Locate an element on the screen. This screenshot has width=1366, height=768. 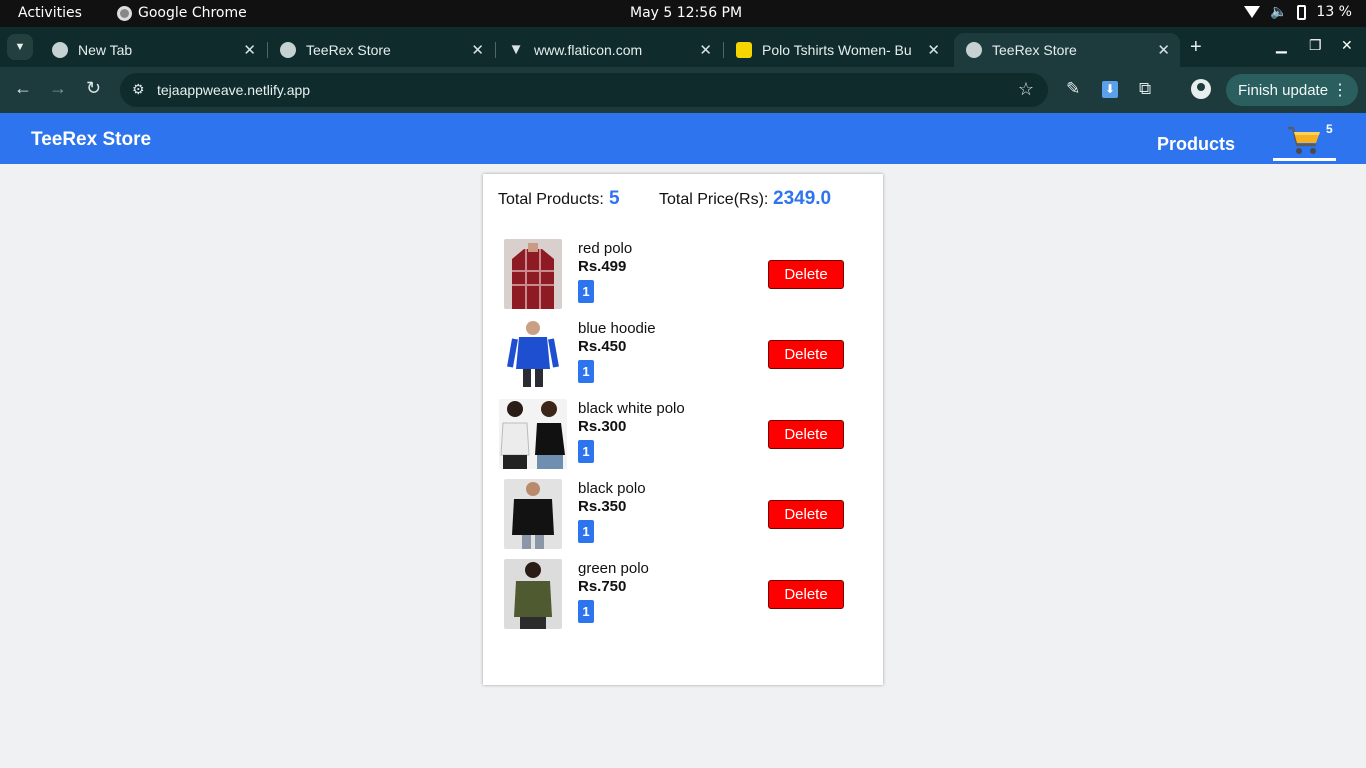
product-price: Rs.450 is located at coordinates (602, 346).